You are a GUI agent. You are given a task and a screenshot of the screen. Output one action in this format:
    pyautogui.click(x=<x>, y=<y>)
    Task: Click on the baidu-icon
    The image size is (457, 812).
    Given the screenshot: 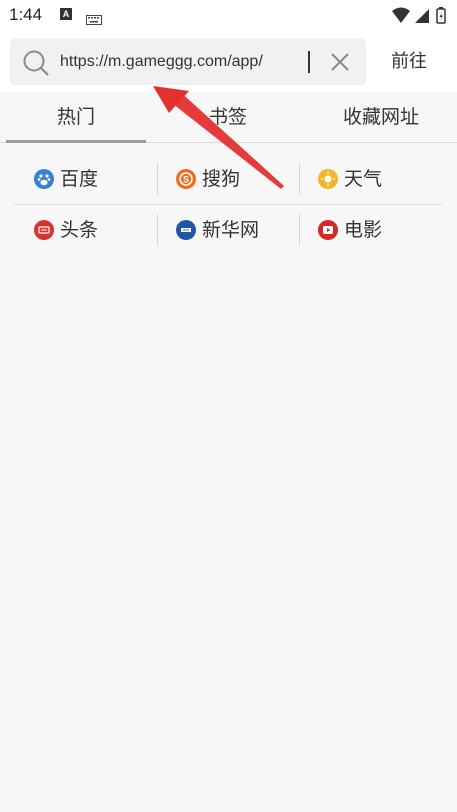 What is the action you would take?
    pyautogui.click(x=44, y=179)
    